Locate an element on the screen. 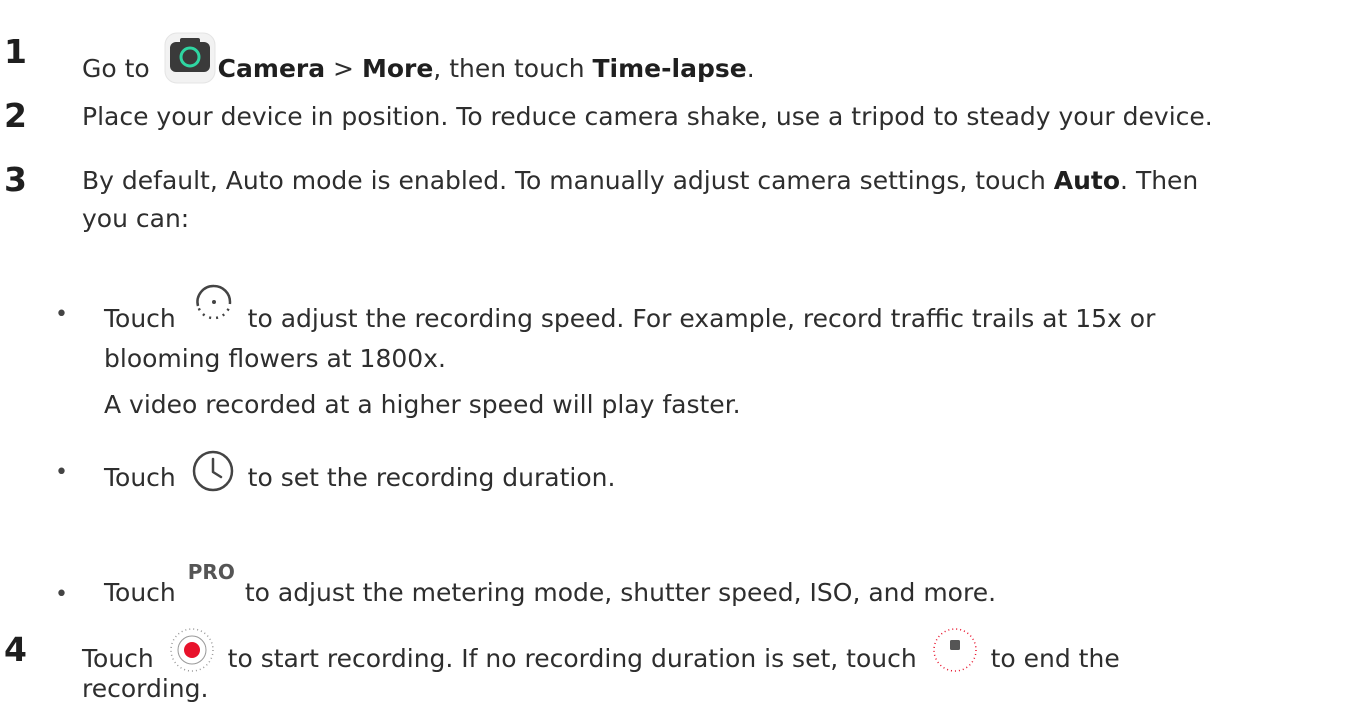  step-number: 1 is located at coordinates (15, 51).